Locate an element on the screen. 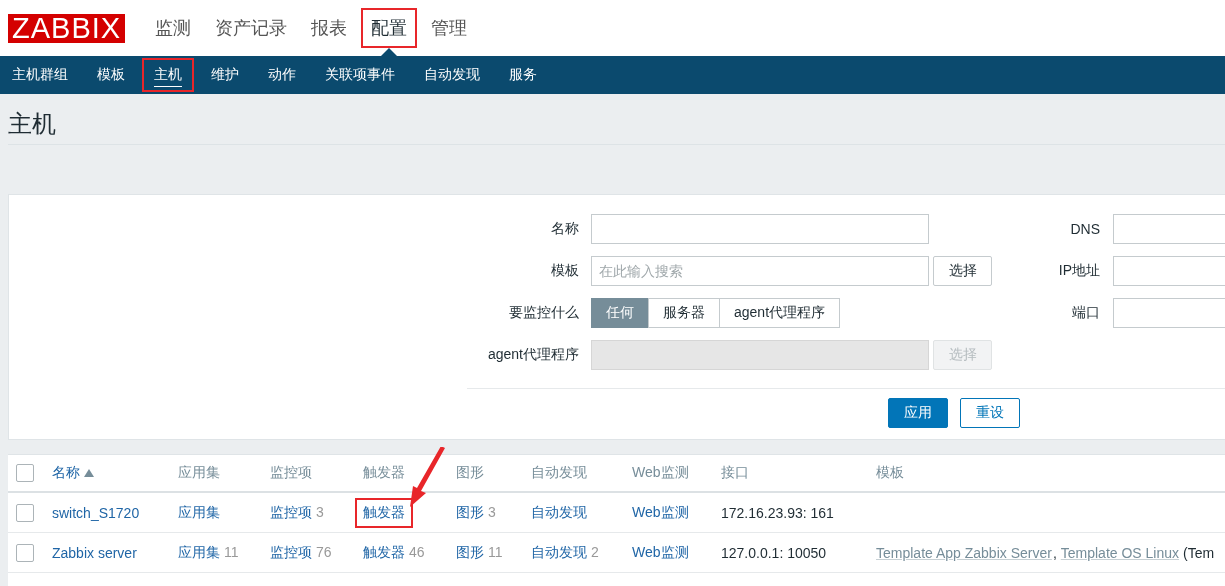  field-label: 端口 is located at coordinates (1085, 313).